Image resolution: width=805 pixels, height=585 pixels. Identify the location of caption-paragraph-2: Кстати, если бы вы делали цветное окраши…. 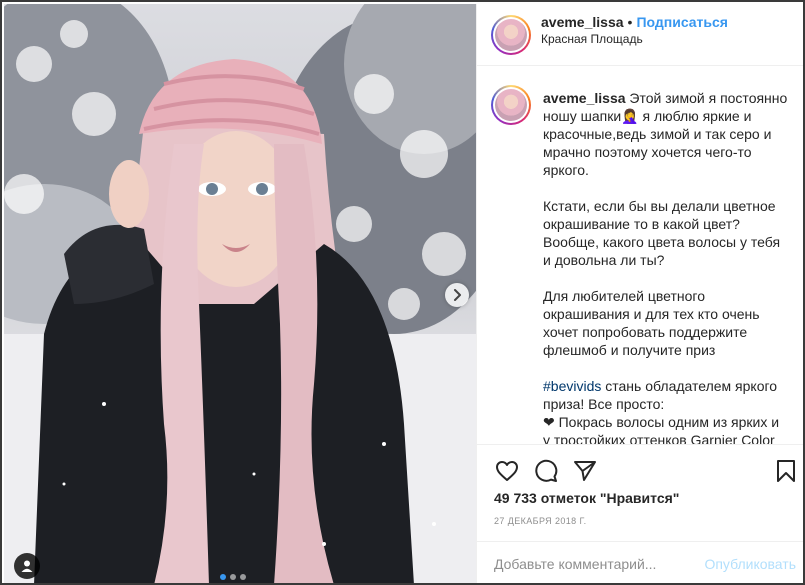
(662, 233).